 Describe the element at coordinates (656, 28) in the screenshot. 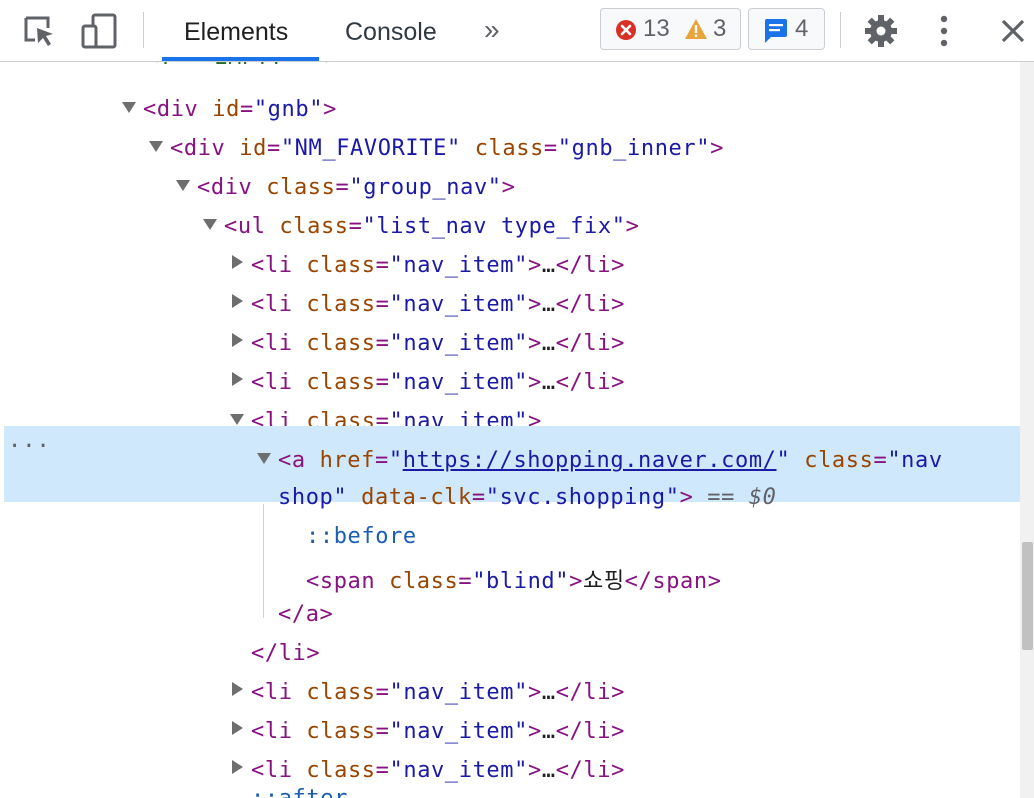

I see `error-count: 13` at that location.